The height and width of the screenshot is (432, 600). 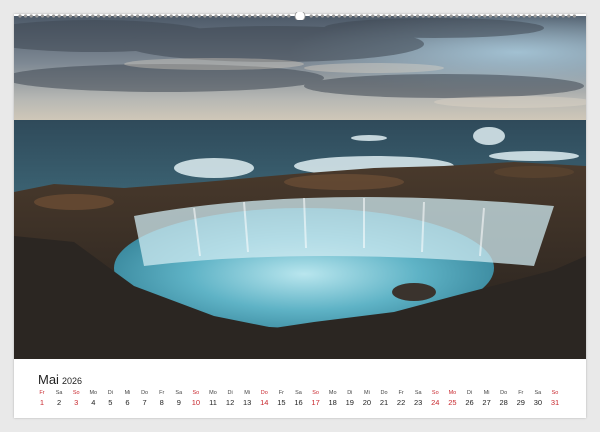 What do you see at coordinates (281, 398) in the screenshot?
I see `day-cell: Fr 15` at bounding box center [281, 398].